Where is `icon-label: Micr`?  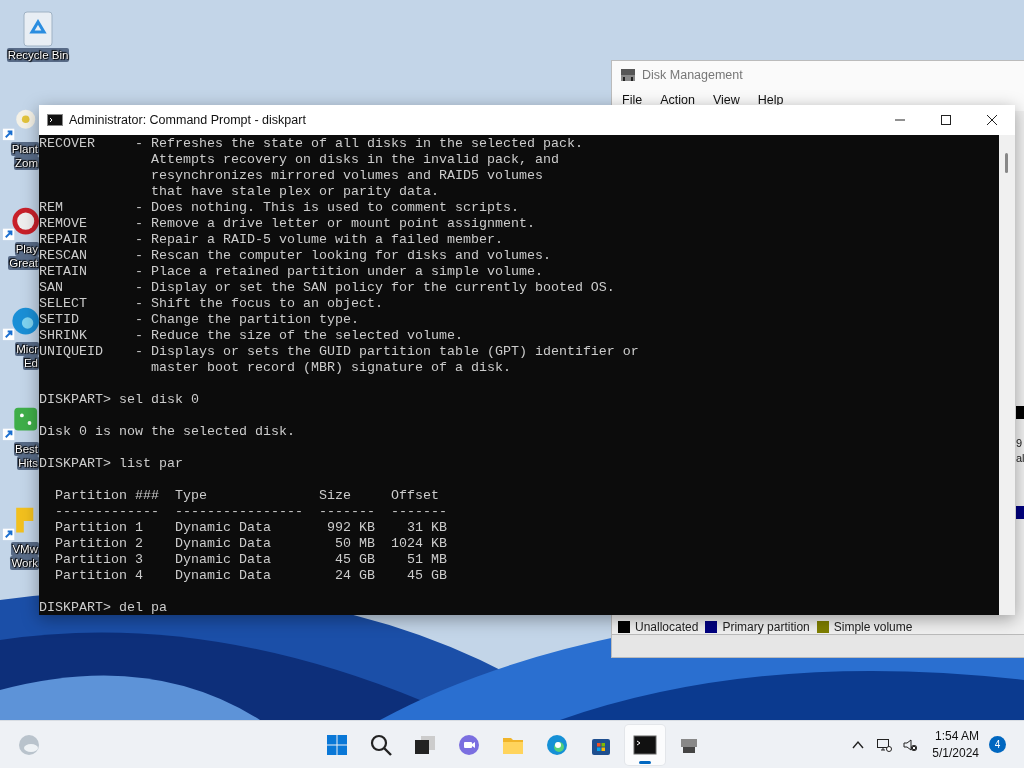
icon-label: Micr is located at coordinates (27, 349).